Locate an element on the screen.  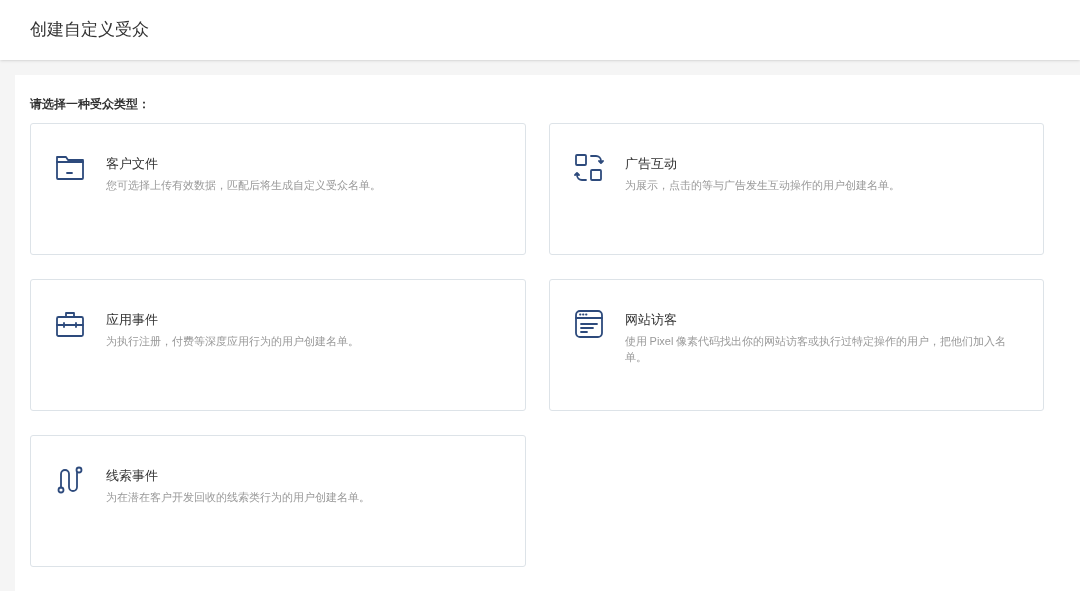
audience-type-card: 客户文件 您可选择上传有效数据，匹配后将生成自定义受众名单。 is located at coordinates (278, 189).